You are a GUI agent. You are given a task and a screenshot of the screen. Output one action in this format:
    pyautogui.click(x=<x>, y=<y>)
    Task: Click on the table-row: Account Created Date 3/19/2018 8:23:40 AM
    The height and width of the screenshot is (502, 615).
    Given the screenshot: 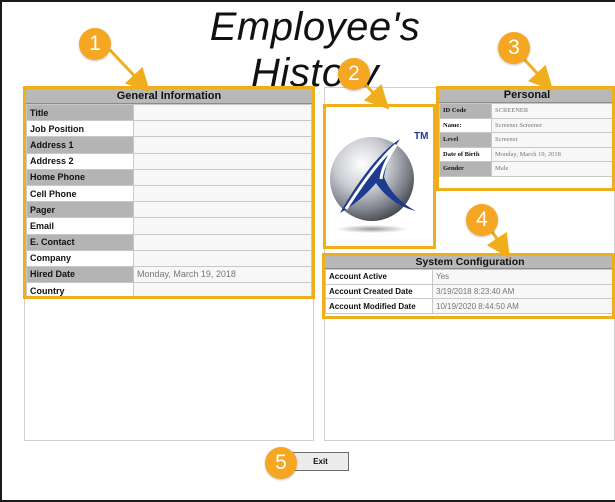 What is the action you would take?
    pyautogui.click(x=470, y=291)
    